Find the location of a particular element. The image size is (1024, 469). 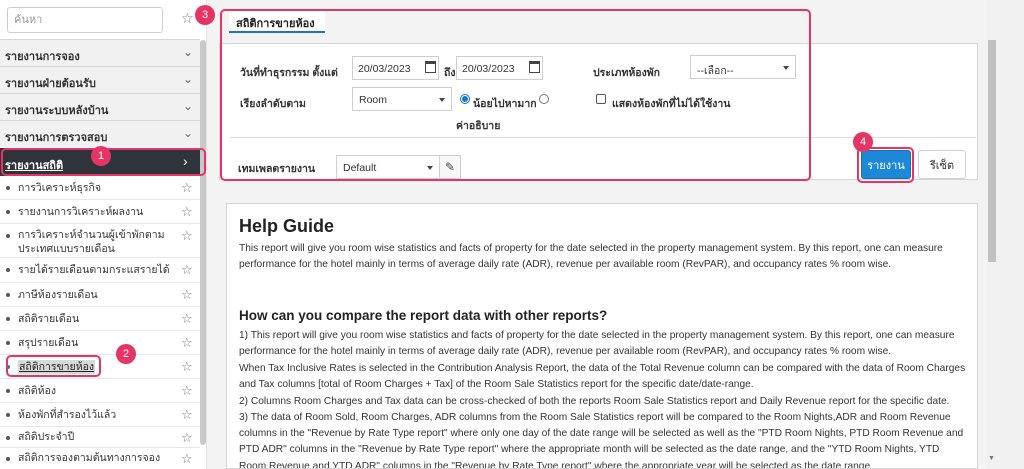

sidebar-item-label: รายได้รายเดือนตามกระแสรายได้ is located at coordinates (94, 270).